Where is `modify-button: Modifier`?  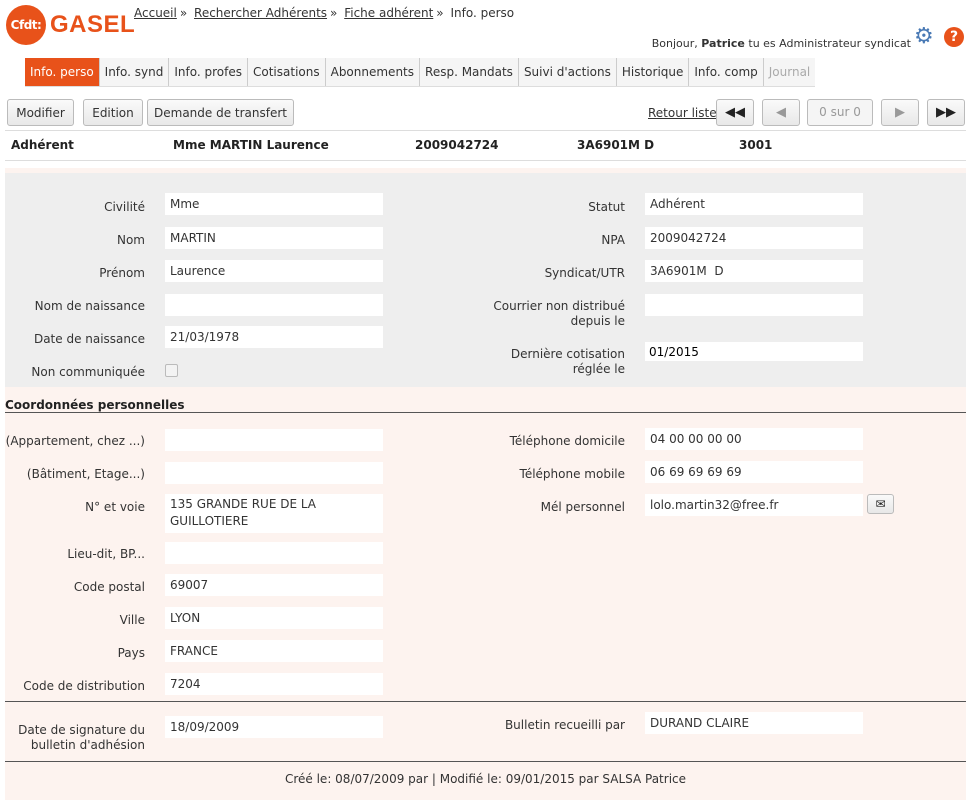
modify-button: Modifier is located at coordinates (40, 112).